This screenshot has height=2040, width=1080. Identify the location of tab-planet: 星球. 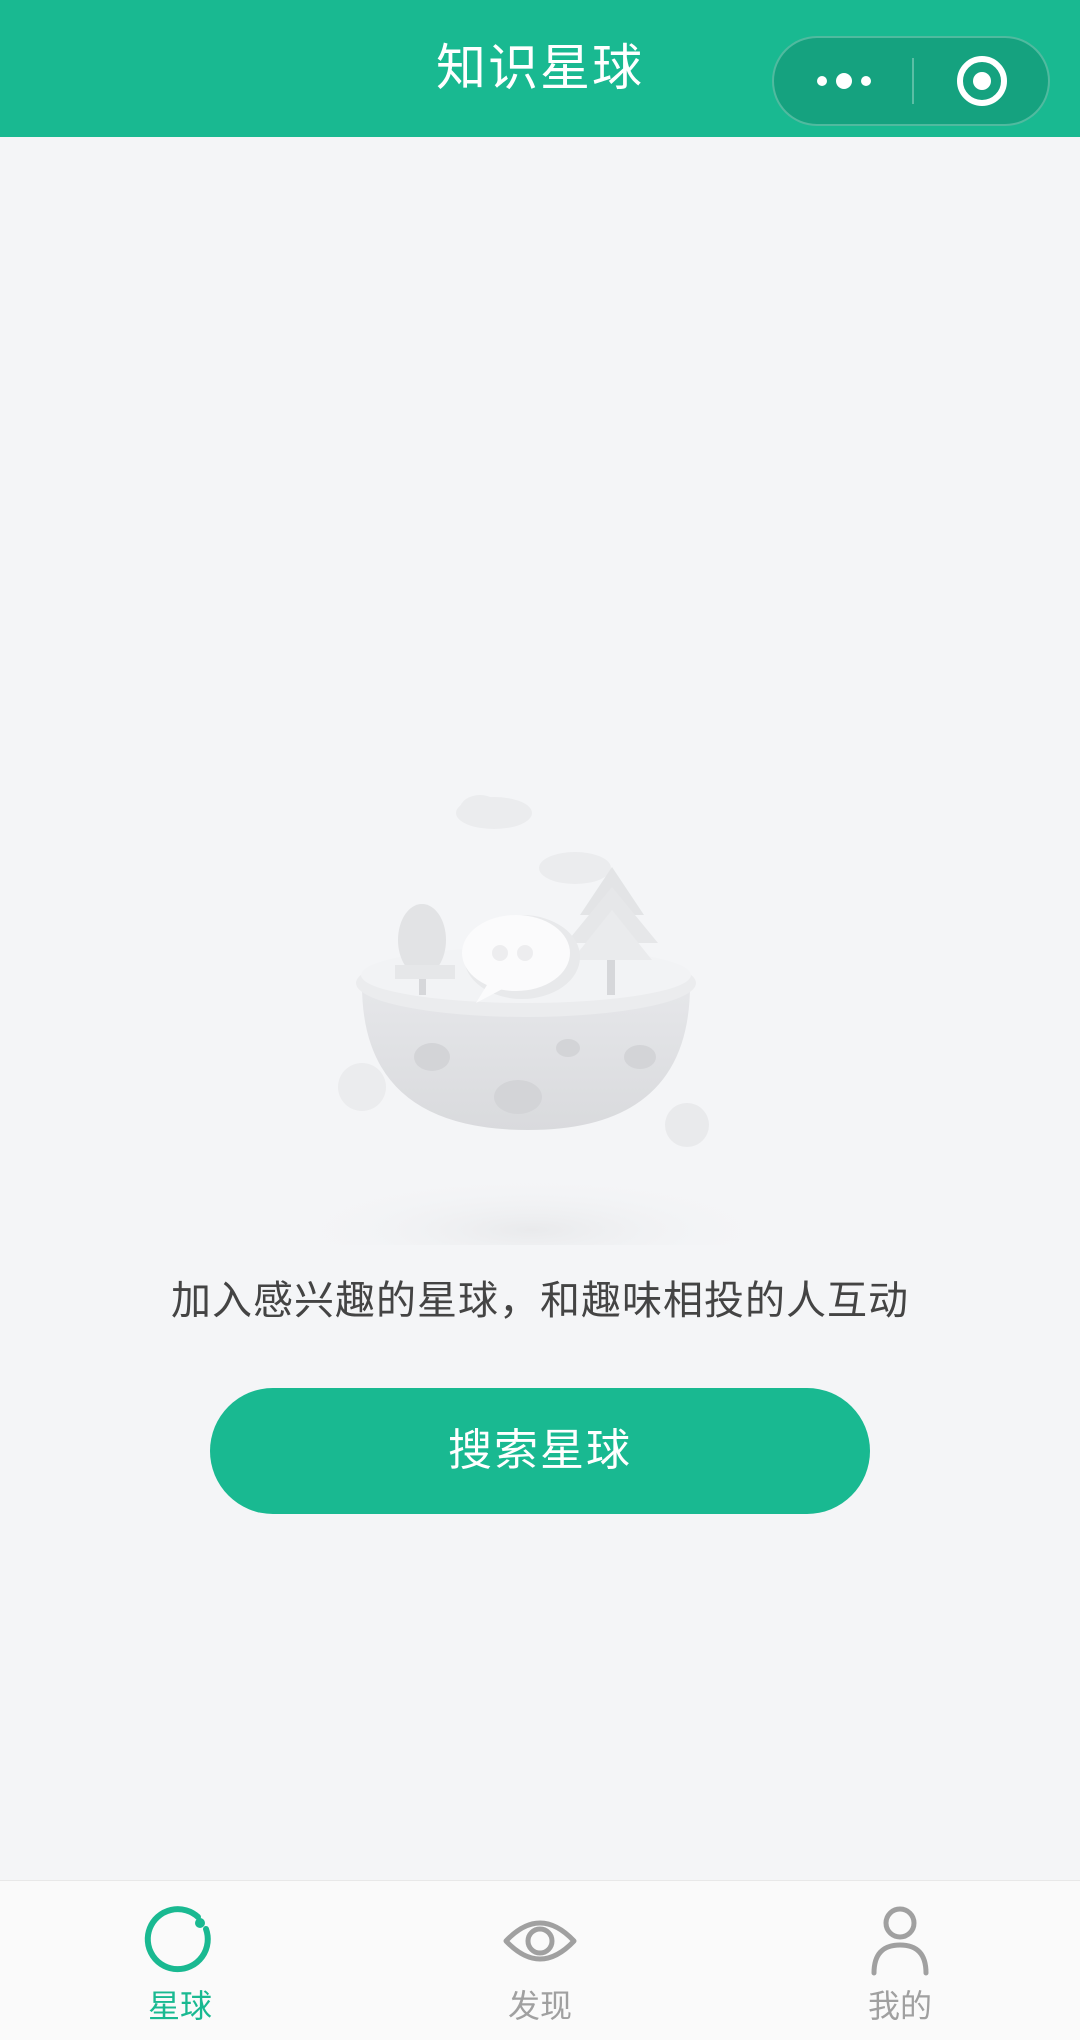
(180, 1960).